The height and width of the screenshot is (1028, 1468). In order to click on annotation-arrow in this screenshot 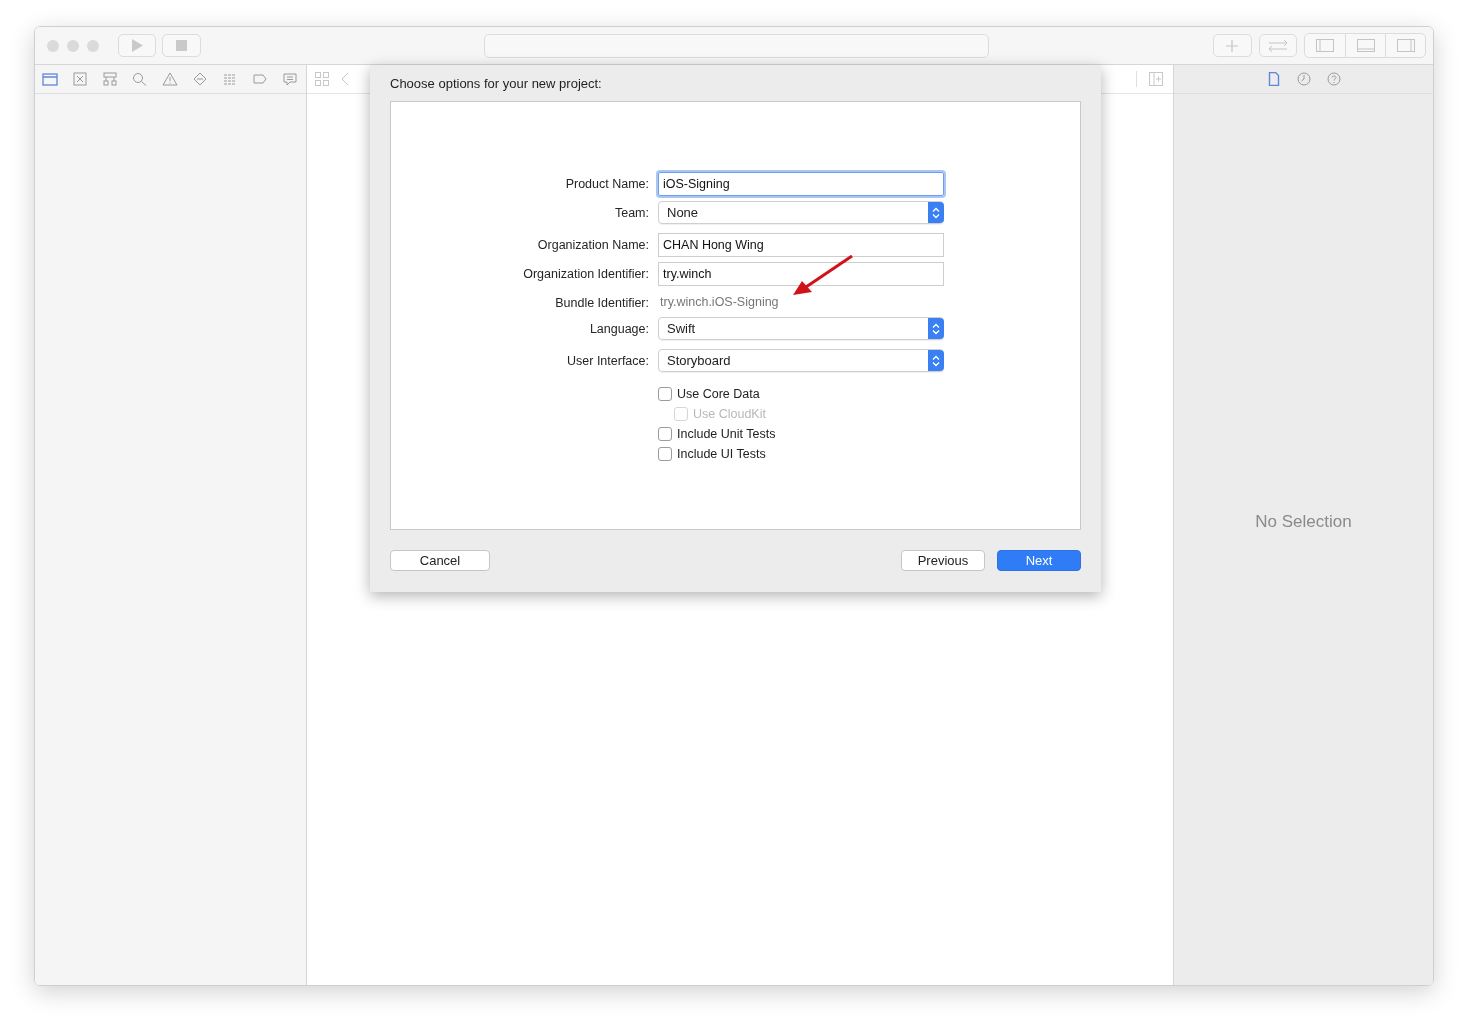, I will do `click(823, 274)`.